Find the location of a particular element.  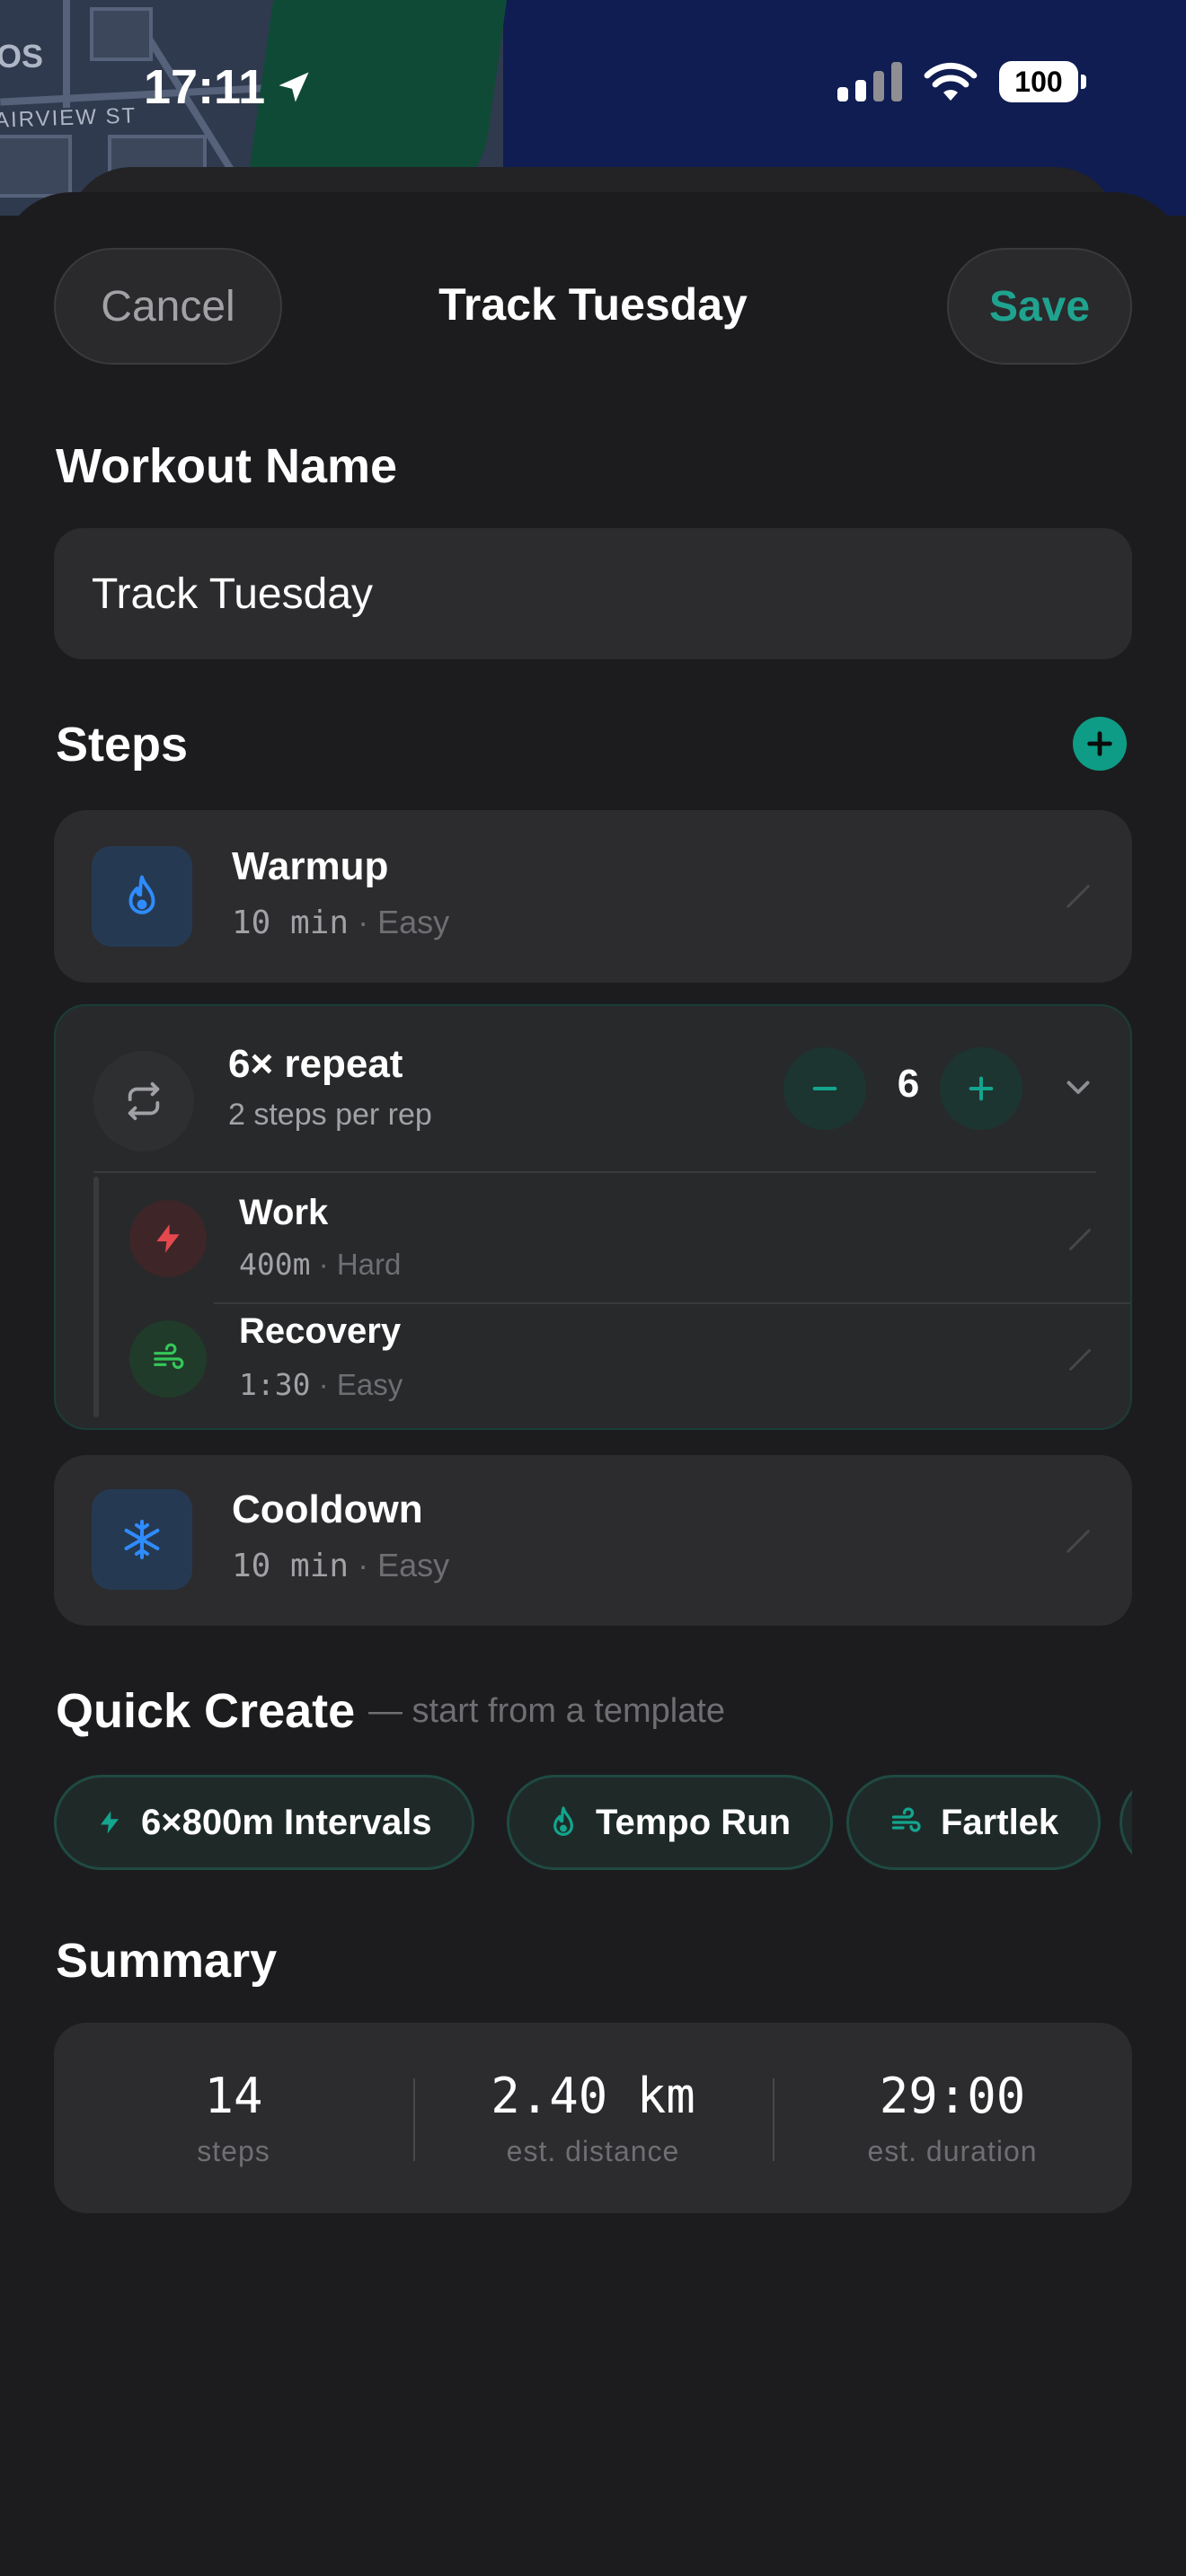

cellular-signal-icon is located at coordinates (869, 81).